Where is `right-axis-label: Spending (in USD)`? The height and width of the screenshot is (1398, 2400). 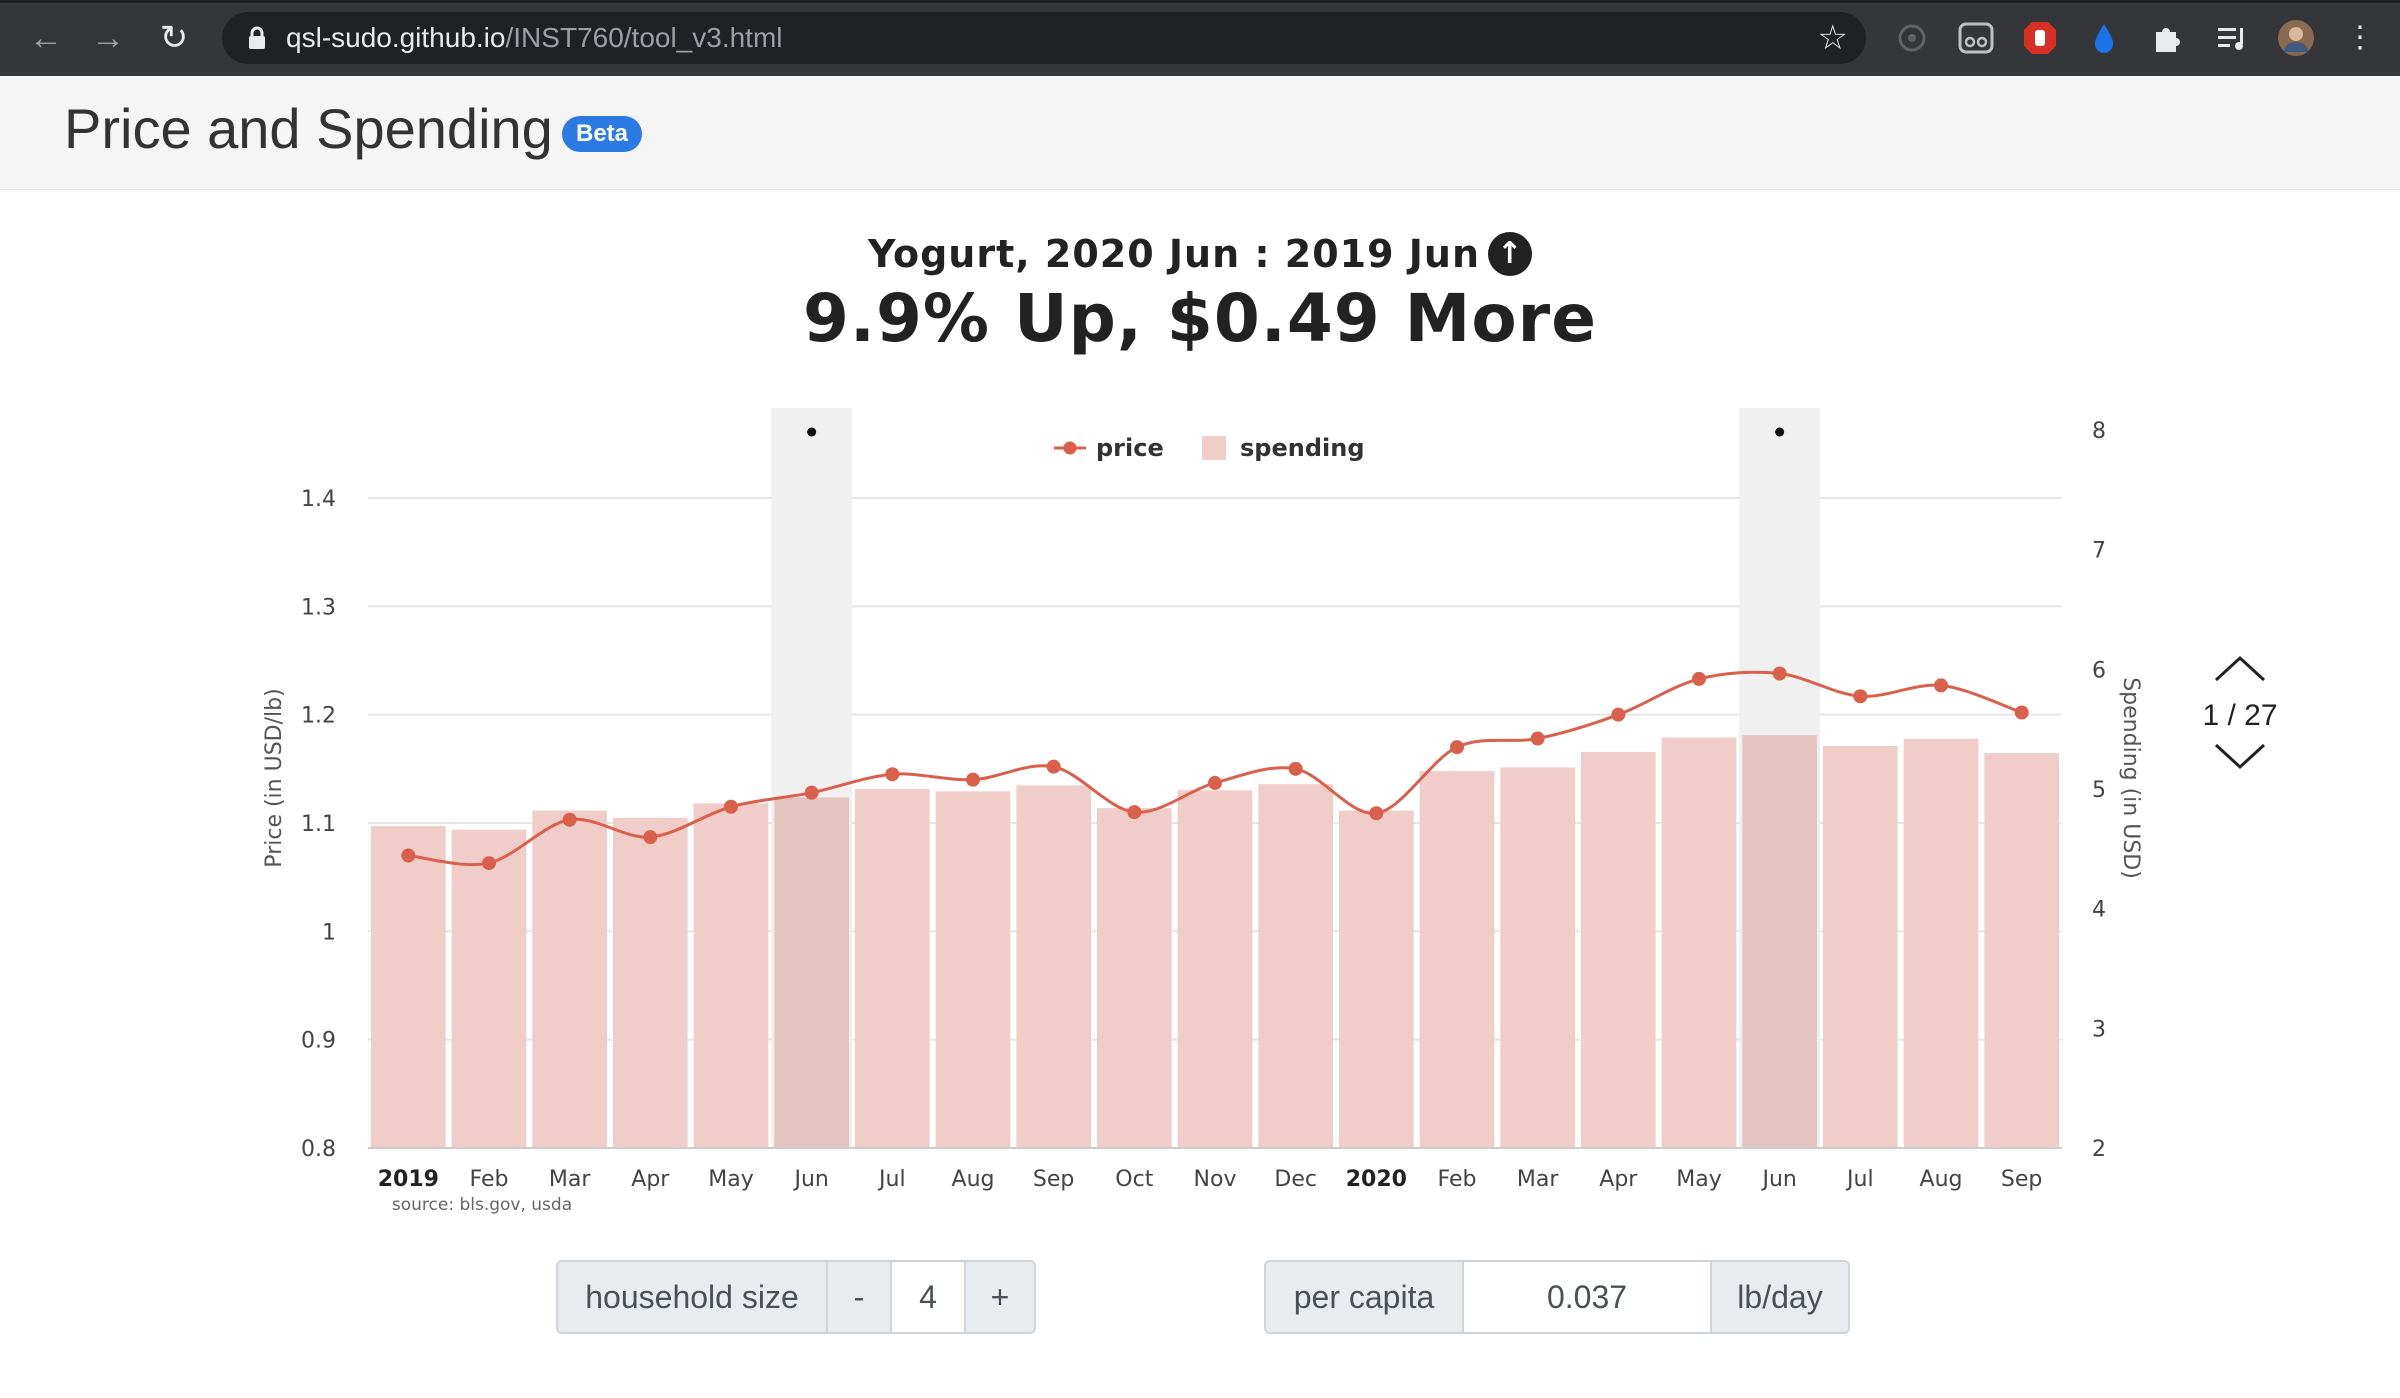 right-axis-label: Spending (in USD) is located at coordinates (2130, 778).